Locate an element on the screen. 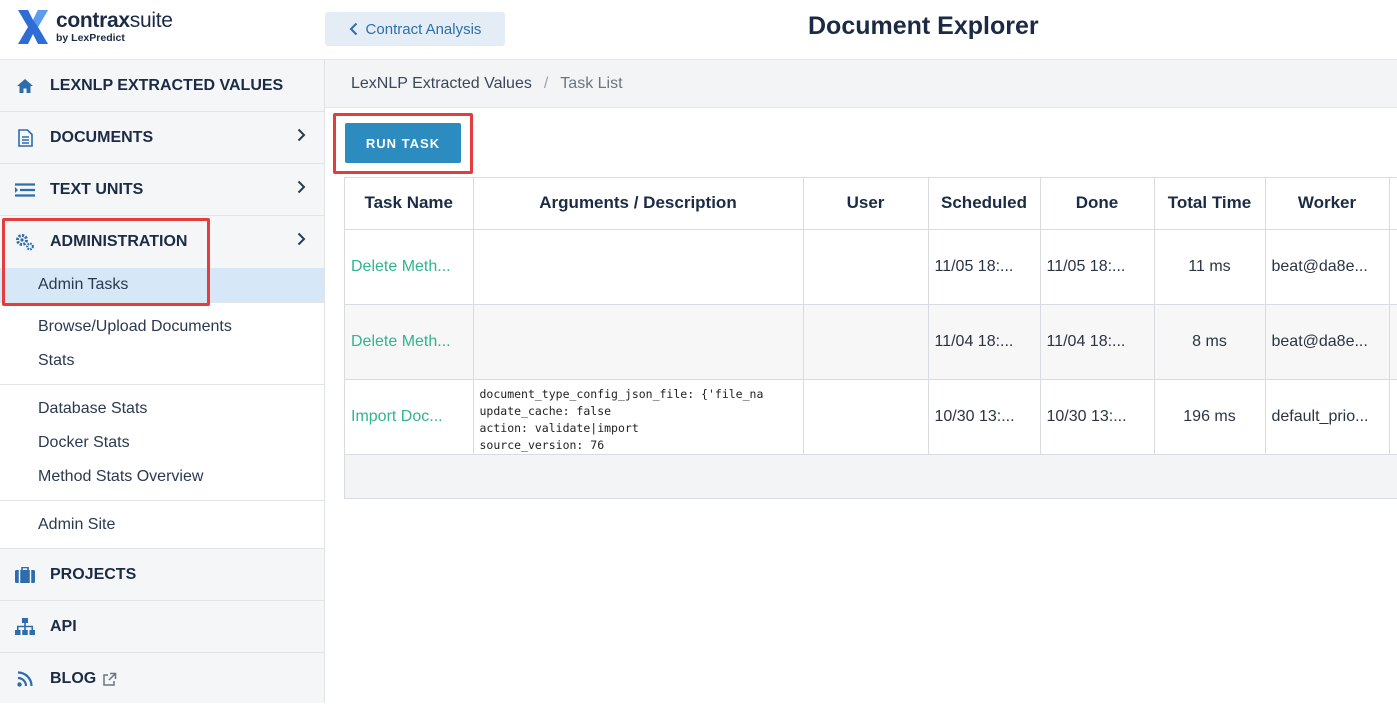 The width and height of the screenshot is (1397, 705). column-header-task-name: Task Name is located at coordinates (409, 204).